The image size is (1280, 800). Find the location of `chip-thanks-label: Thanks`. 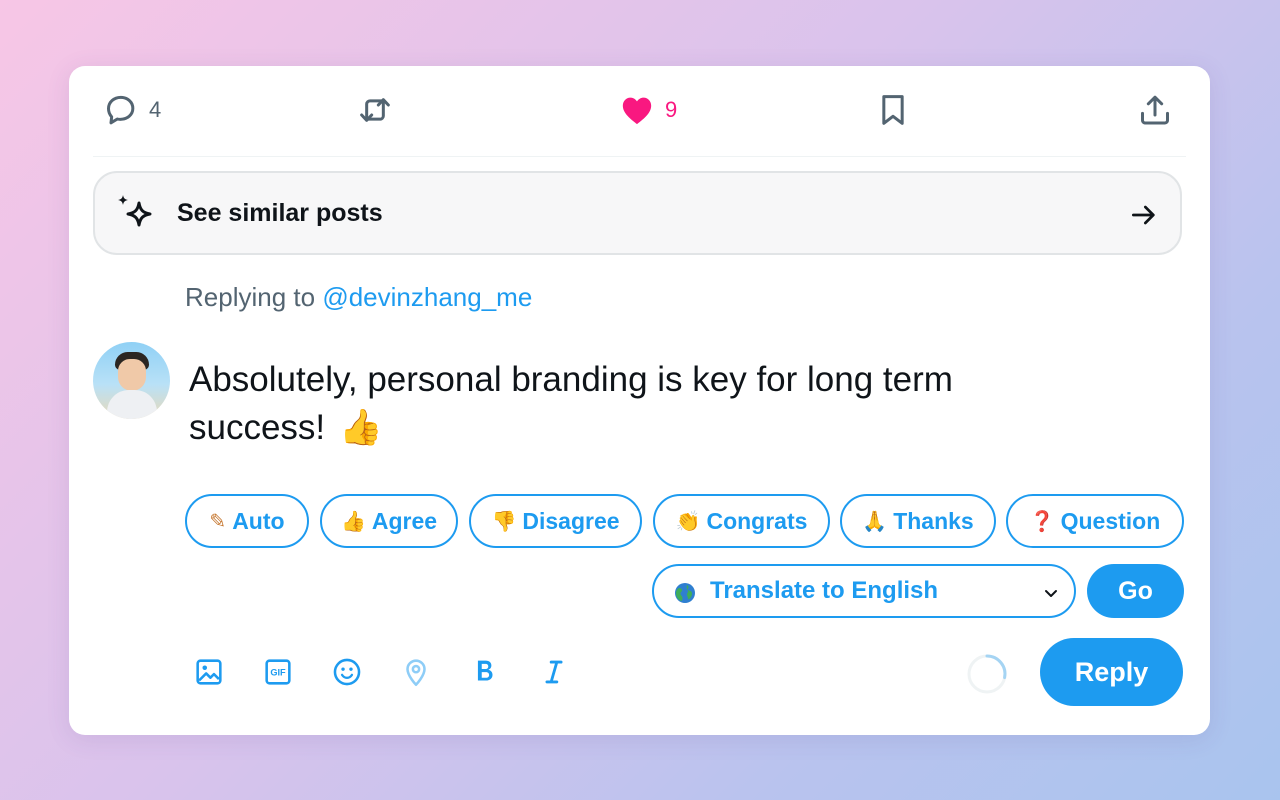

chip-thanks-label: Thanks is located at coordinates (933, 520).